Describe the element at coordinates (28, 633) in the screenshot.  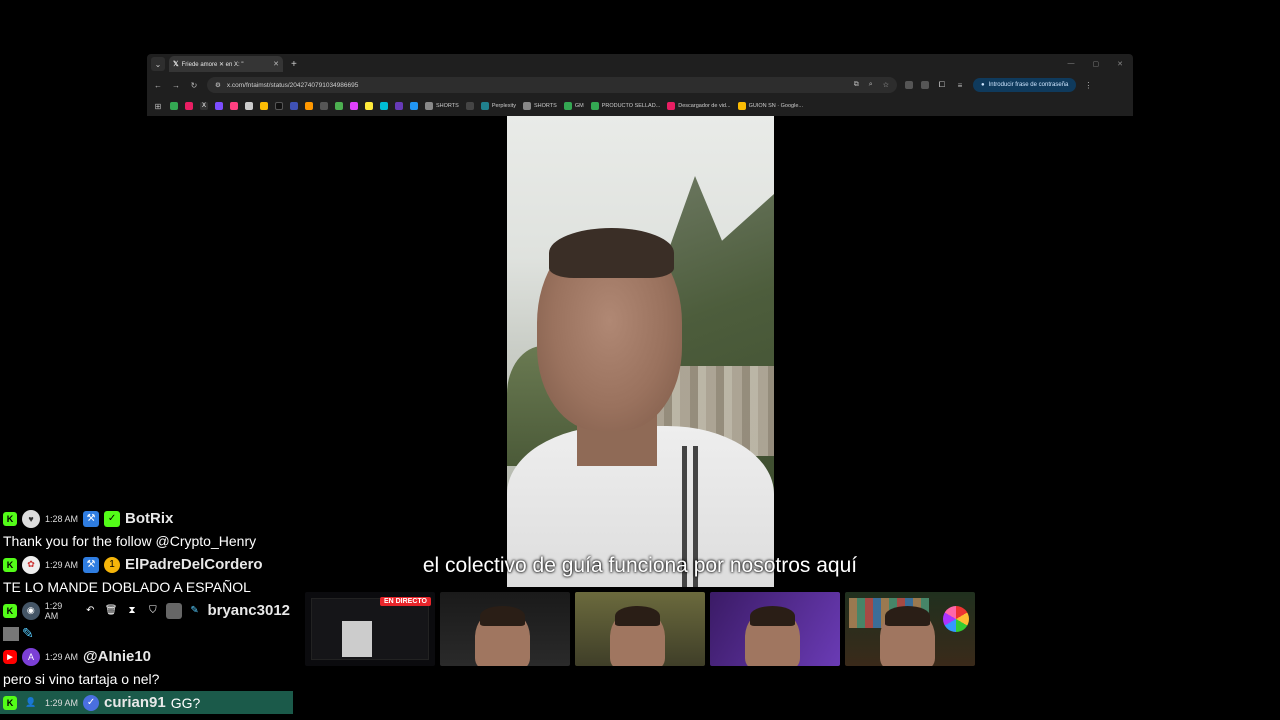
I see `emote-icon: ✎` at that location.